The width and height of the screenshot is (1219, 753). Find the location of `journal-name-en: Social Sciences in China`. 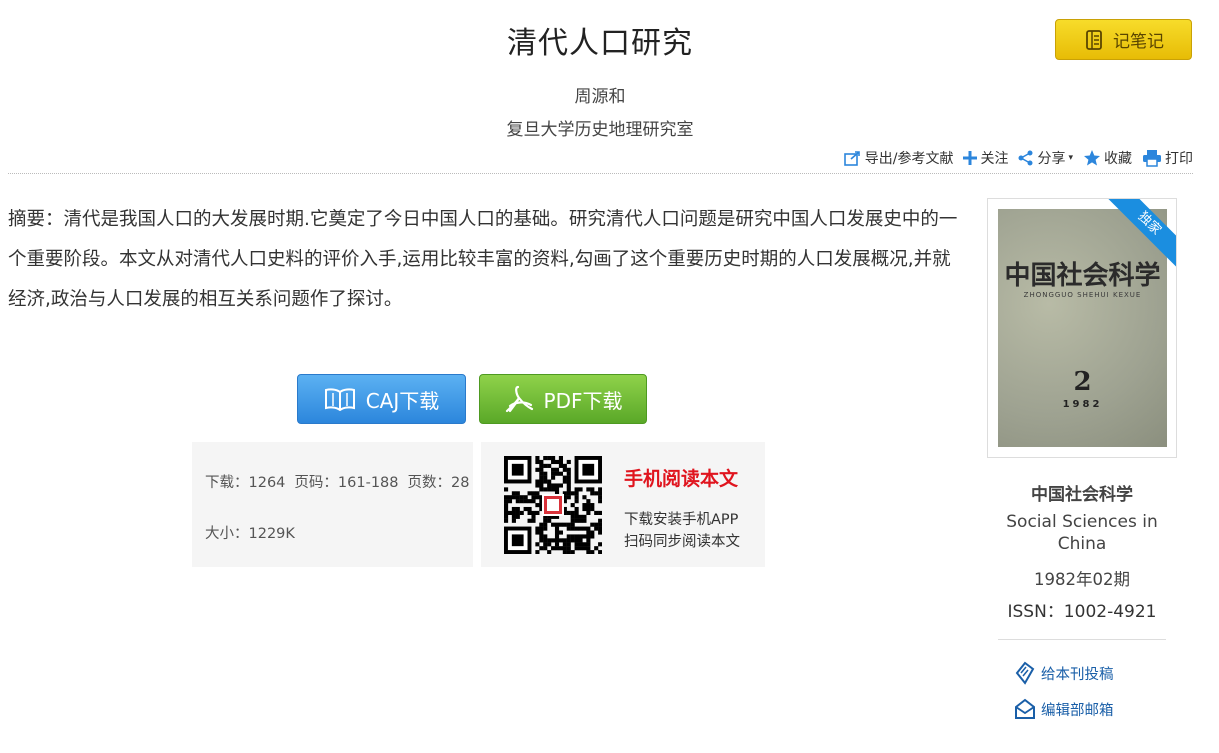

journal-name-en: Social Sciences in China is located at coordinates (1082, 533).